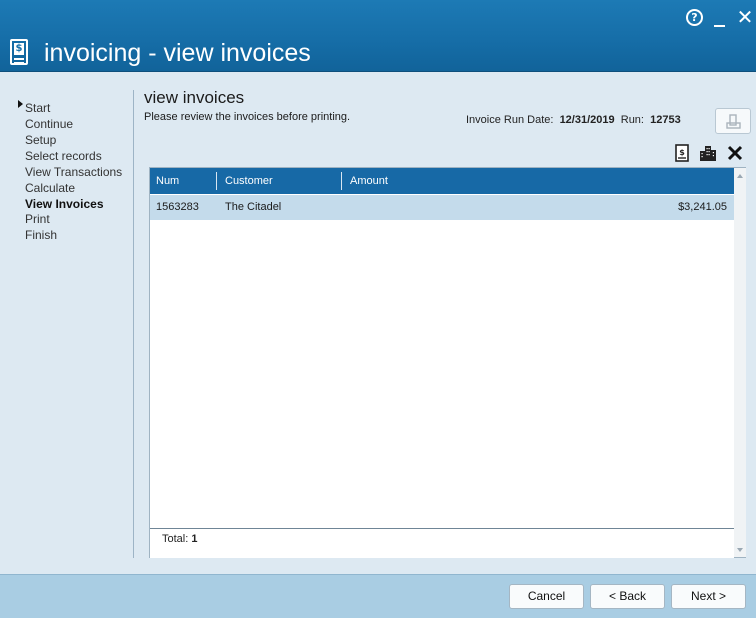 The height and width of the screenshot is (618, 756). What do you see at coordinates (64, 204) in the screenshot?
I see `step-view-invoices: View Invoices` at bounding box center [64, 204].